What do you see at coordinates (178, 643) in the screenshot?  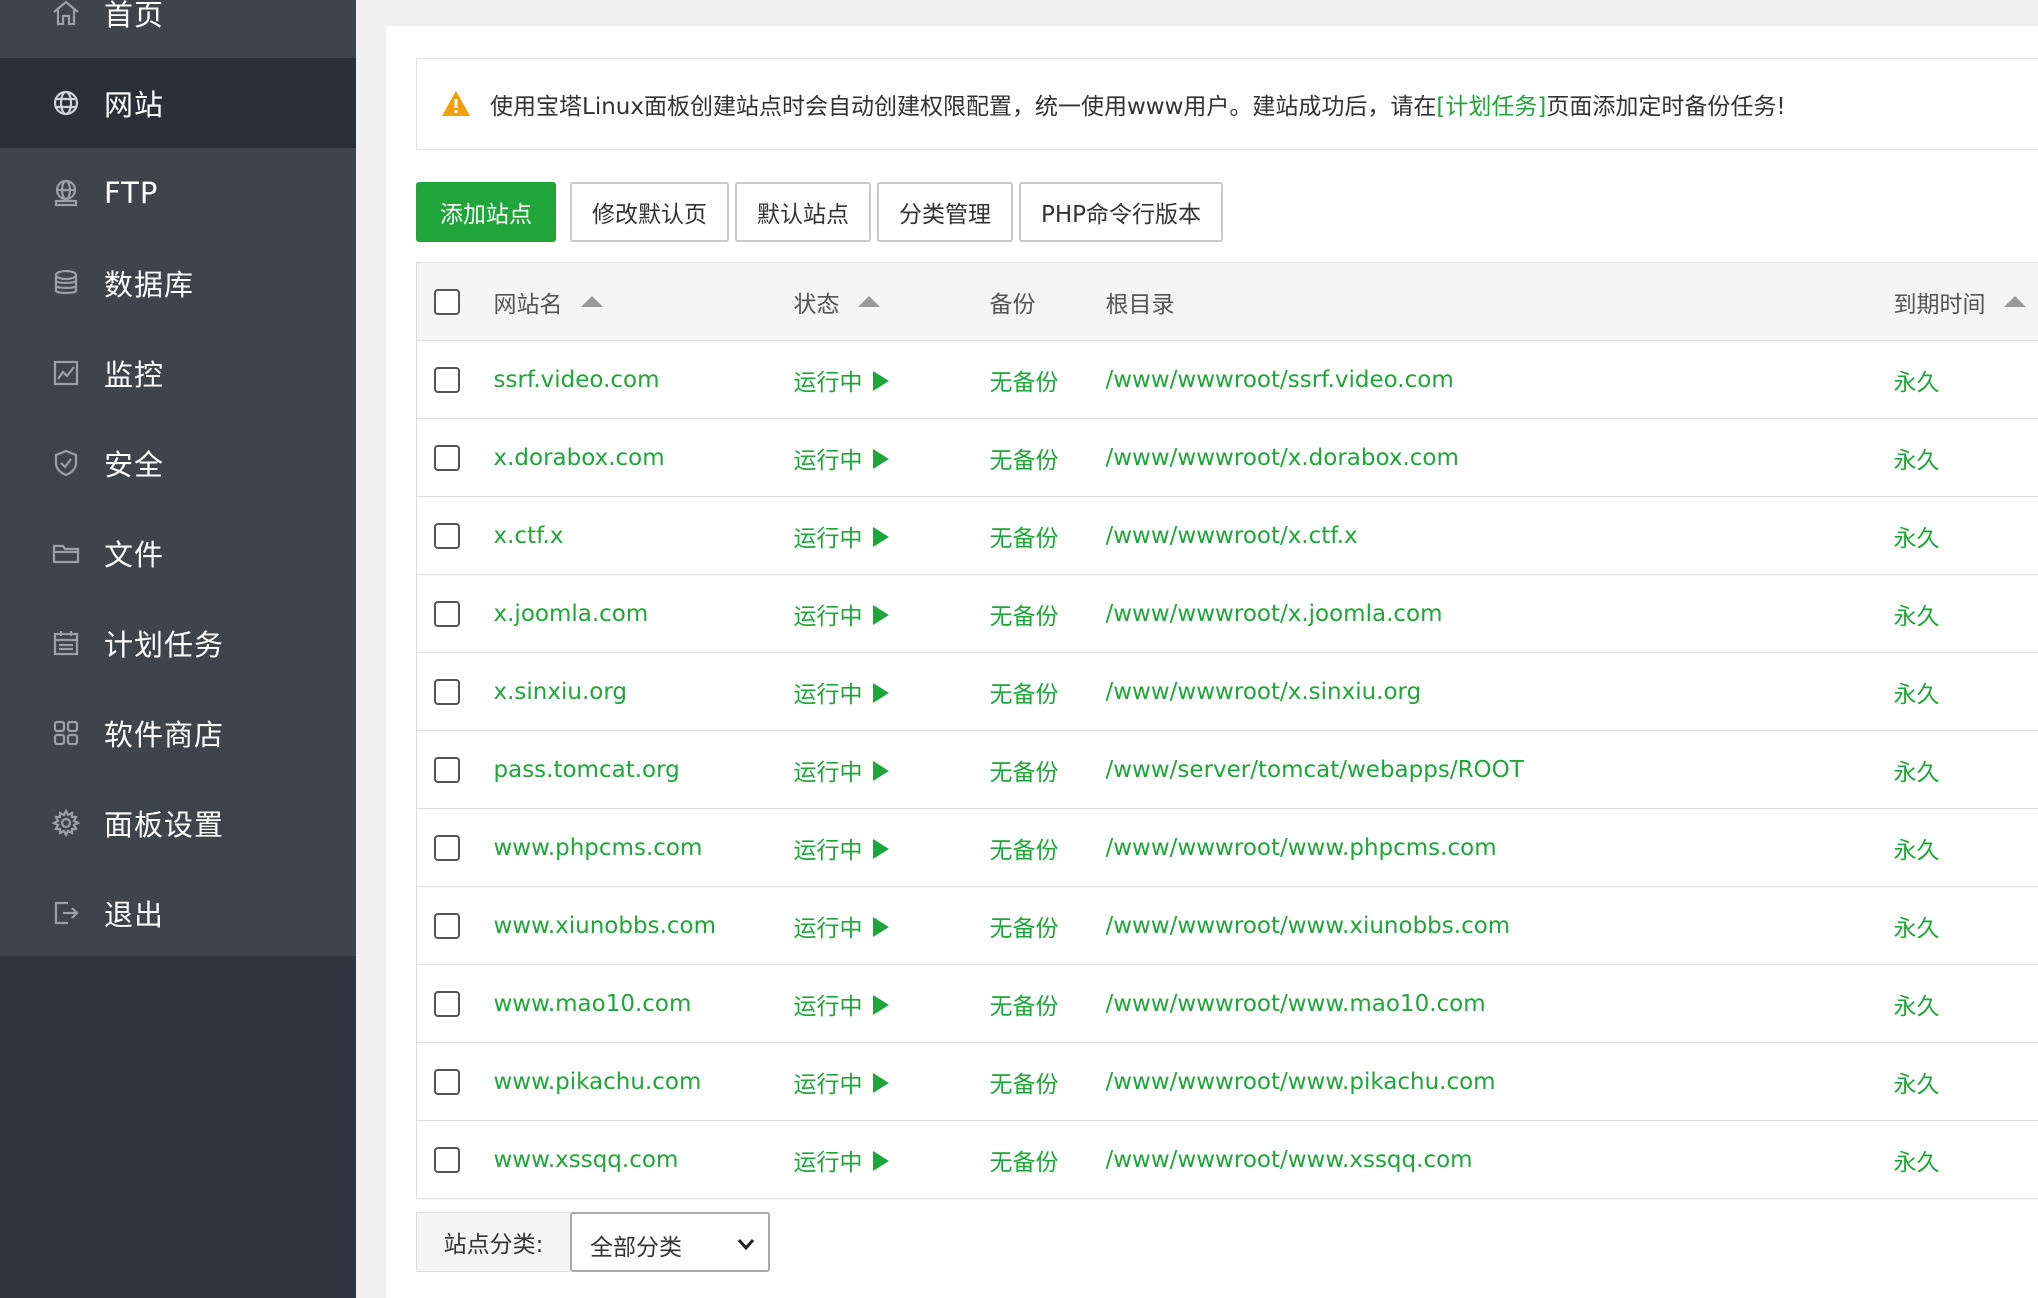 I see `sidebar-item-cron: 计划任务` at bounding box center [178, 643].